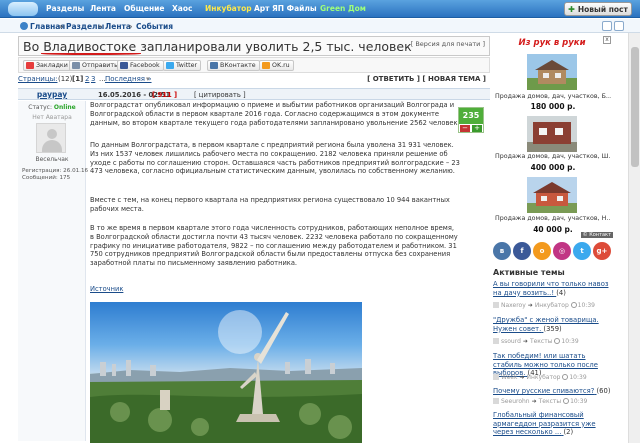 This screenshot has height=443, width=640. I want to click on ad-item-price: 400 000 р., so click(553, 167).